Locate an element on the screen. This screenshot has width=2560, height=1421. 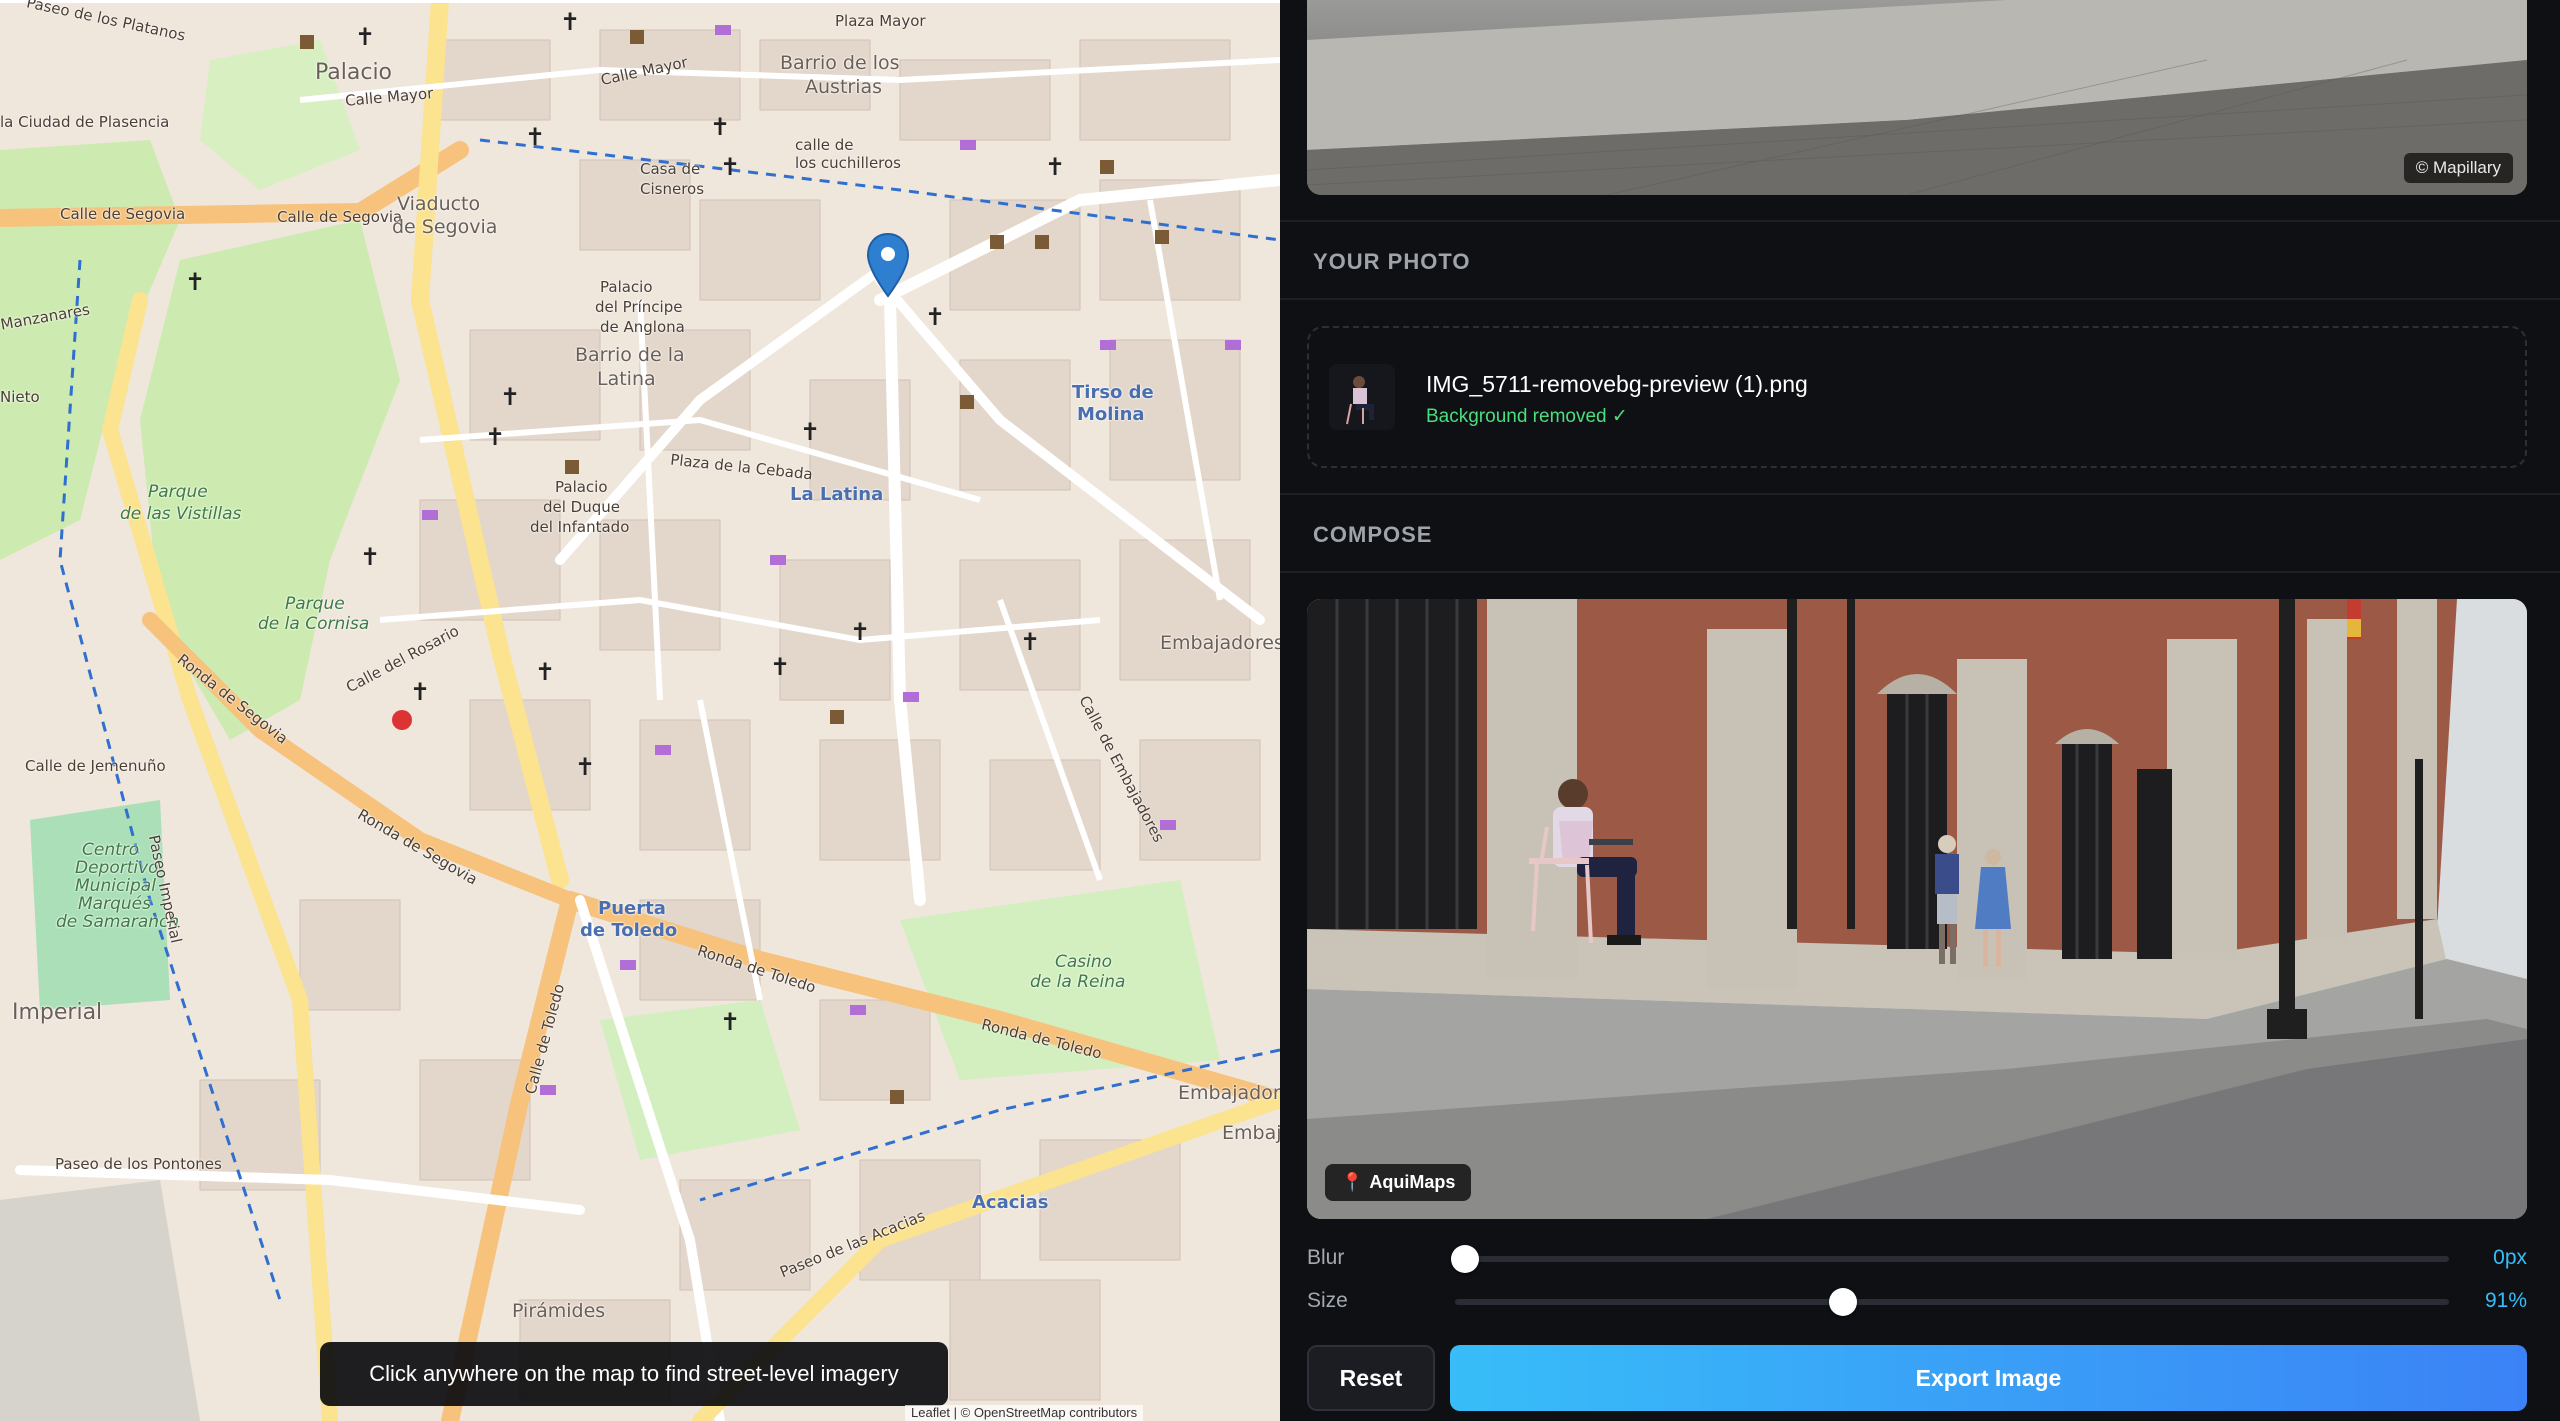
blur-value: 0px is located at coordinates (2510, 1257).